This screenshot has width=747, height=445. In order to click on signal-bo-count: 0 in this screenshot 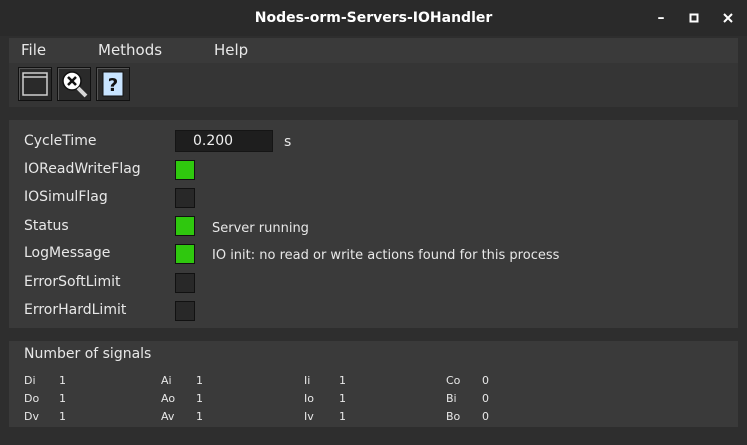, I will do `click(485, 416)`.